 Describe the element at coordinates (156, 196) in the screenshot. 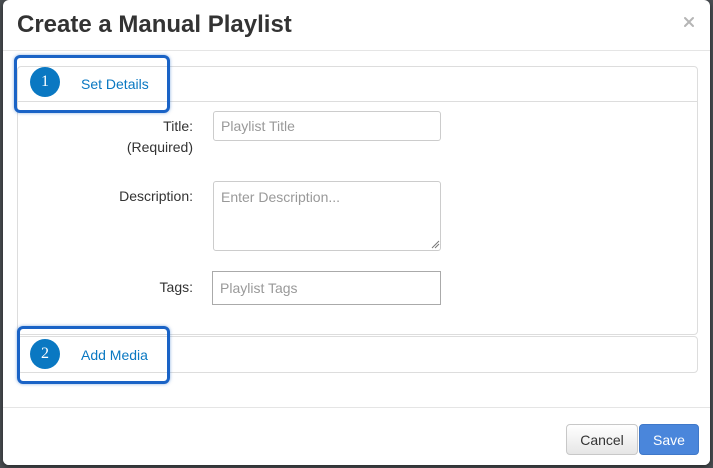

I see `description-label: Description:` at that location.